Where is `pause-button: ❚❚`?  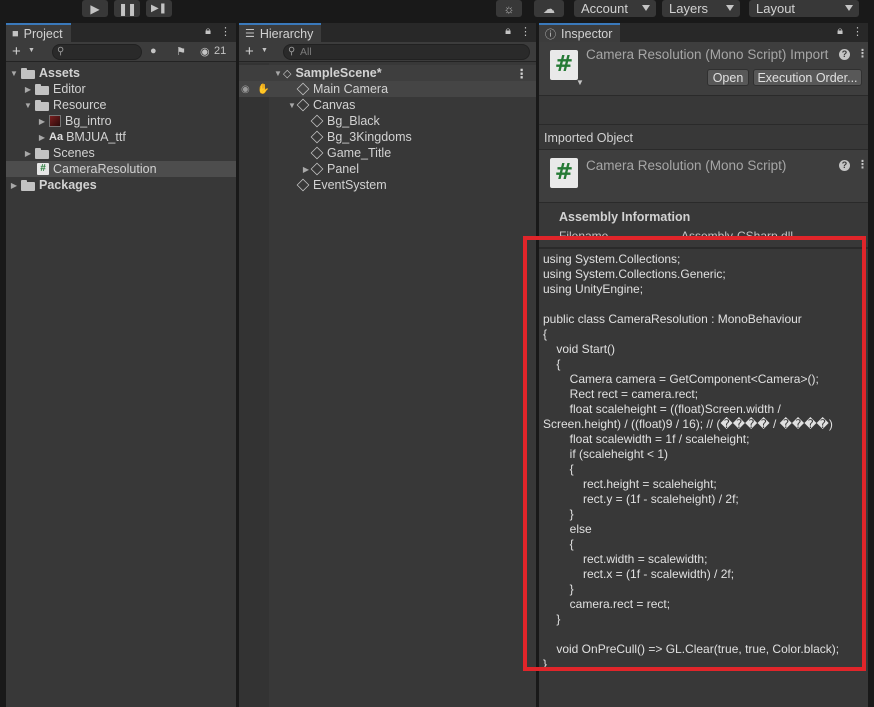 pause-button: ❚❚ is located at coordinates (127, 8).